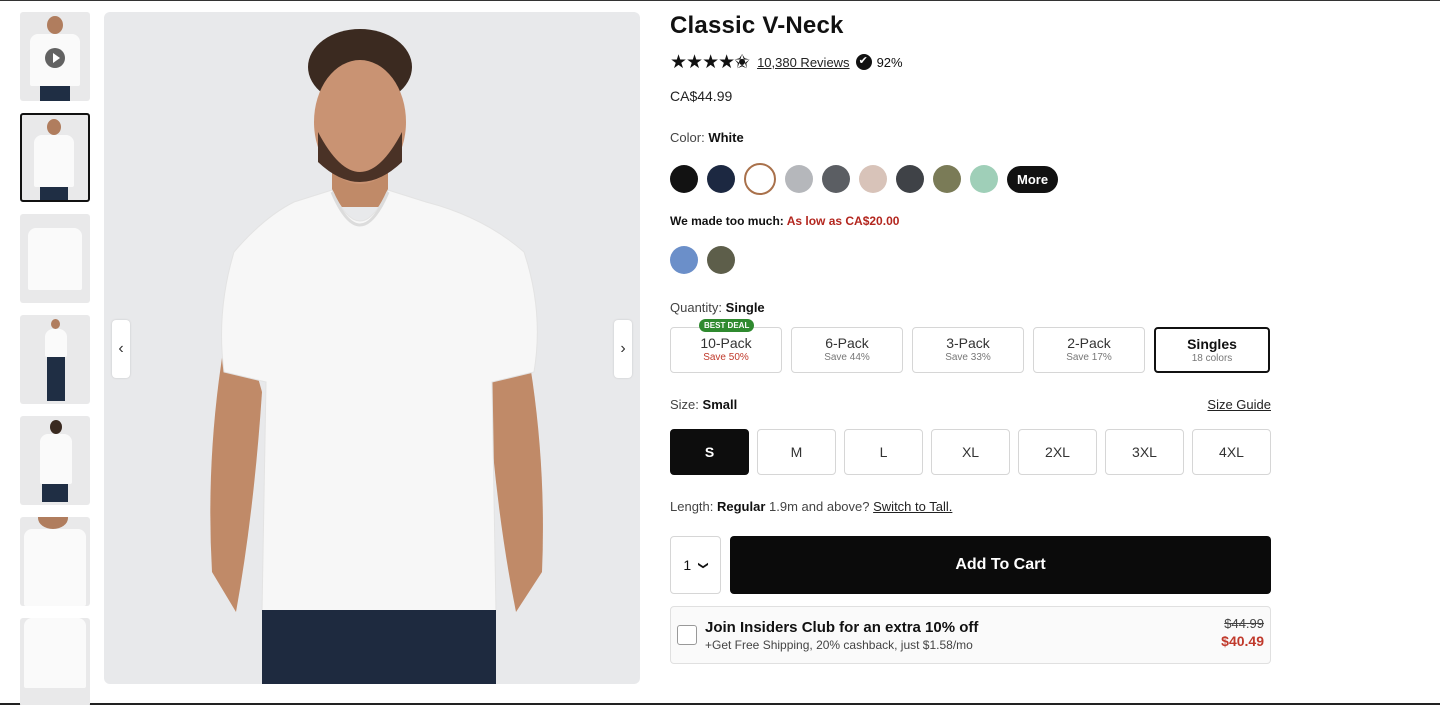  I want to click on selected-quantity: Single, so click(745, 307).